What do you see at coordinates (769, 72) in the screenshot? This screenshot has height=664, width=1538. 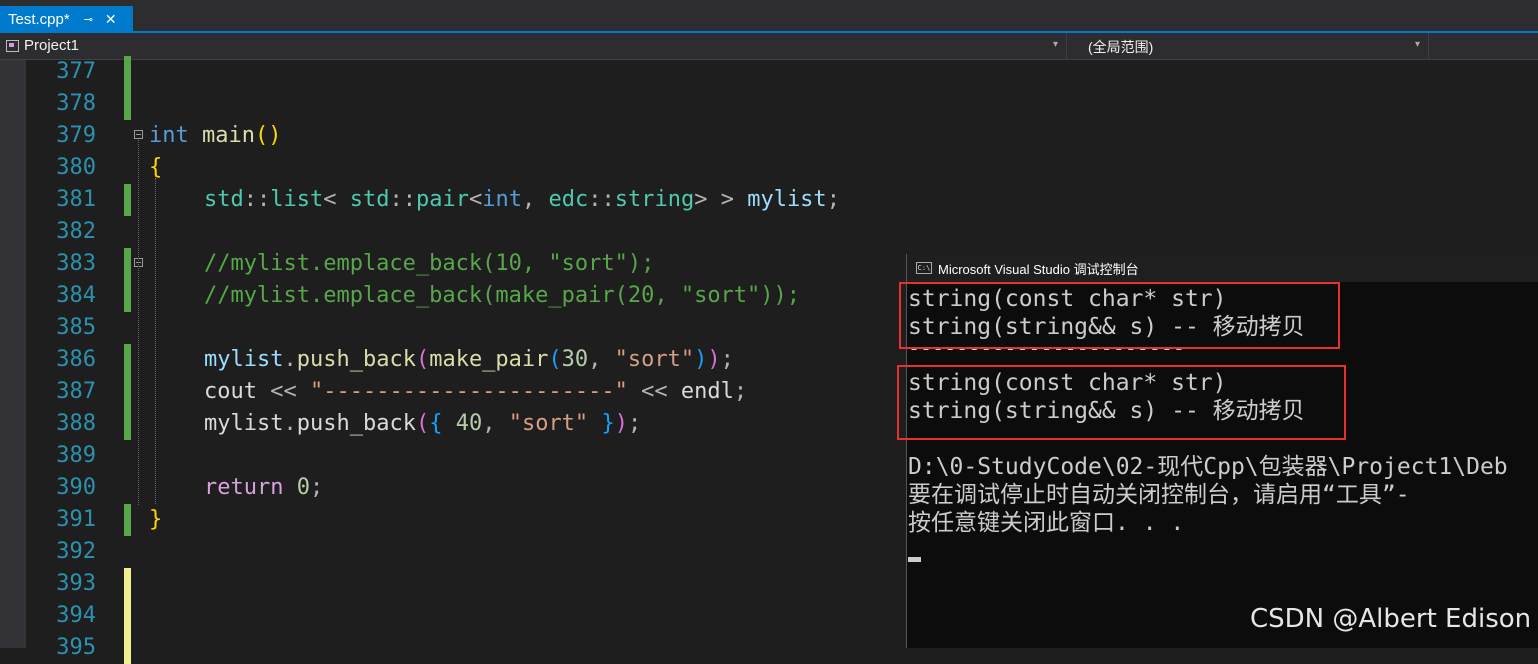 I see `code-line: 377` at bounding box center [769, 72].